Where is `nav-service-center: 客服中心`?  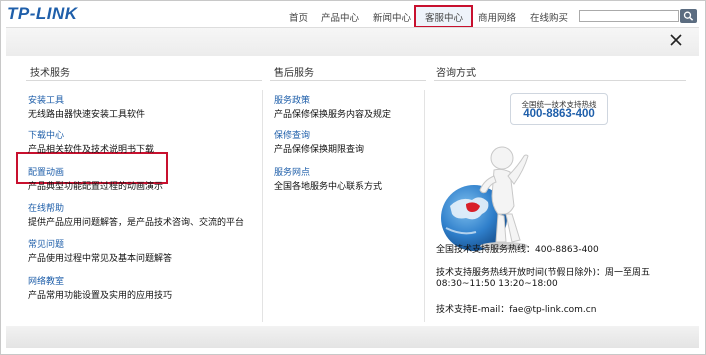
nav-service-center: 客服中心 is located at coordinates (444, 17).